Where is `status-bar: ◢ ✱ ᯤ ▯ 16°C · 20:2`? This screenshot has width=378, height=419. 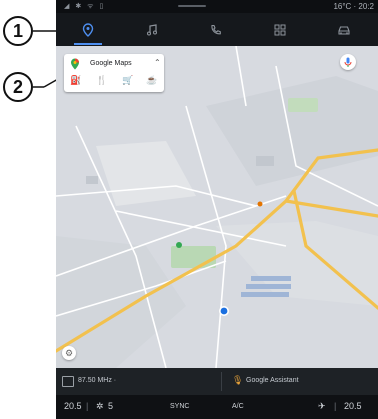
status-bar: ◢ ✱ ᯤ ▯ 16°C · 20:2 is located at coordinates (217, 6).